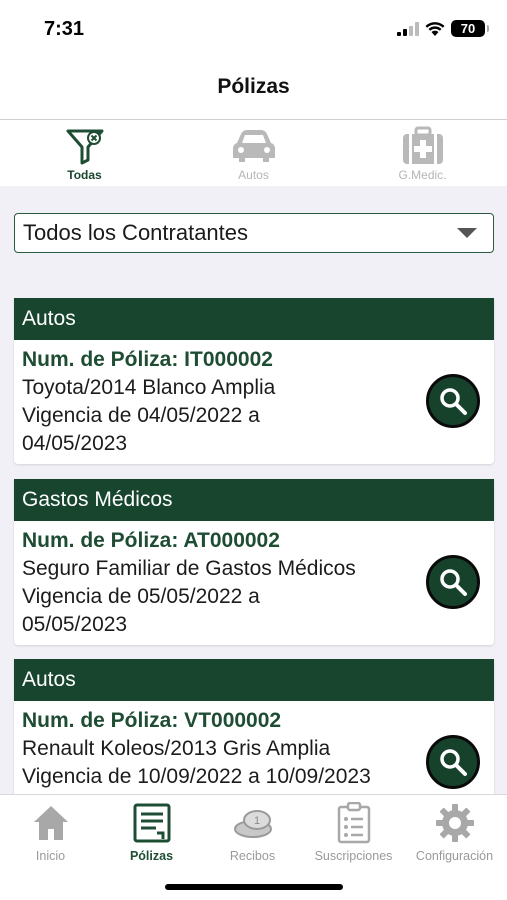  Describe the element at coordinates (196, 776) in the screenshot. I see `policy-validity: Vigencia de 10/09/2022 a 10/09/2023` at that location.